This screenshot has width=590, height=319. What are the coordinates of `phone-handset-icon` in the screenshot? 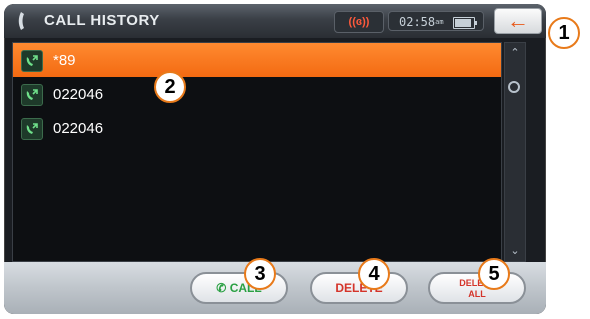 It's located at (21, 21).